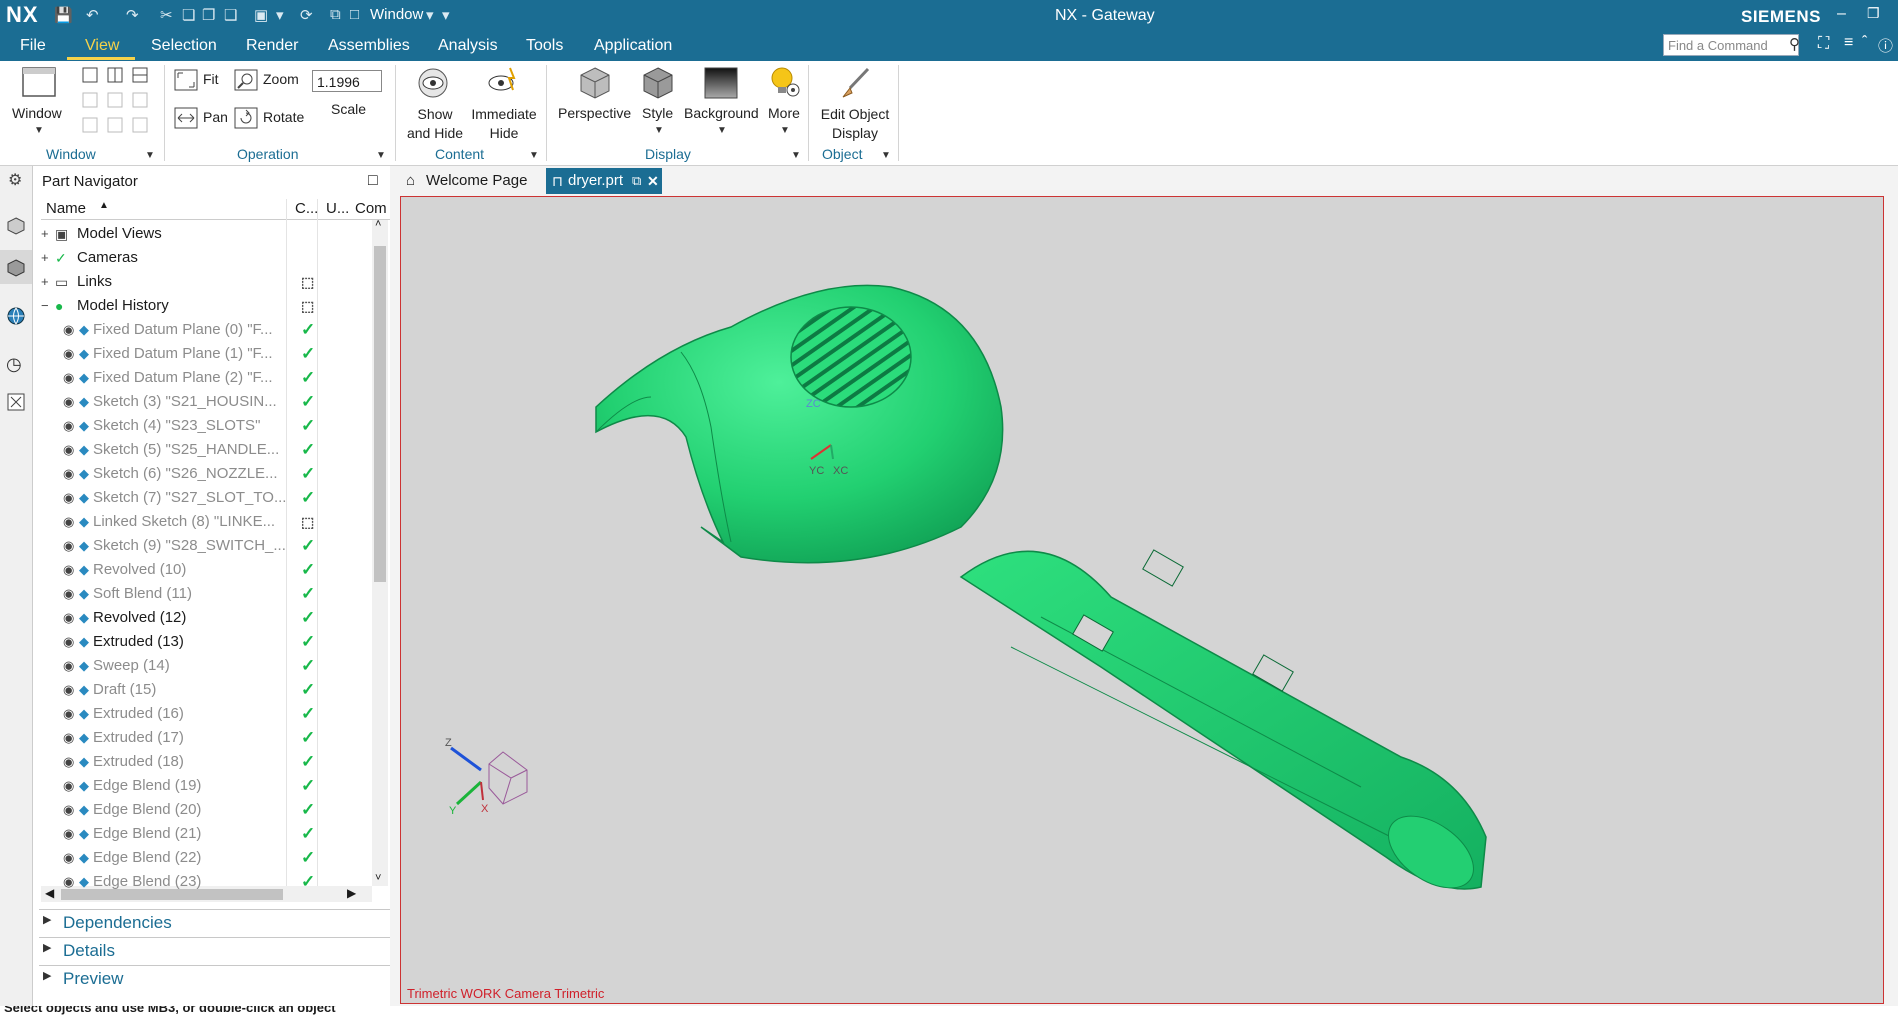 The image size is (1898, 1021). Describe the element at coordinates (371, 208) in the screenshot. I see `column-comment: Com` at that location.